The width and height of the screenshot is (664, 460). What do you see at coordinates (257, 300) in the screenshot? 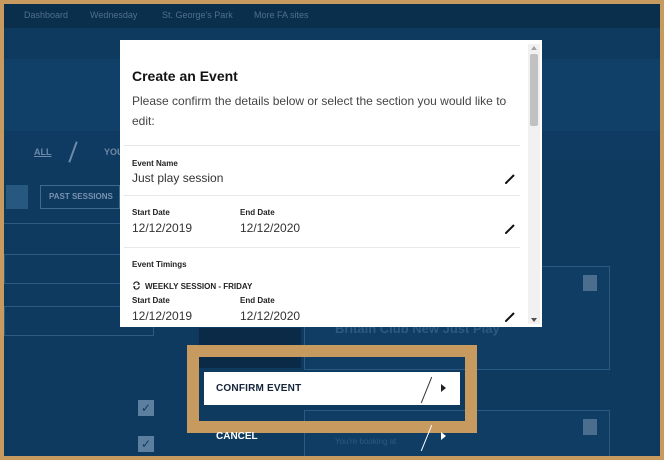
I see `timing-end-date-label: End Date` at bounding box center [257, 300].